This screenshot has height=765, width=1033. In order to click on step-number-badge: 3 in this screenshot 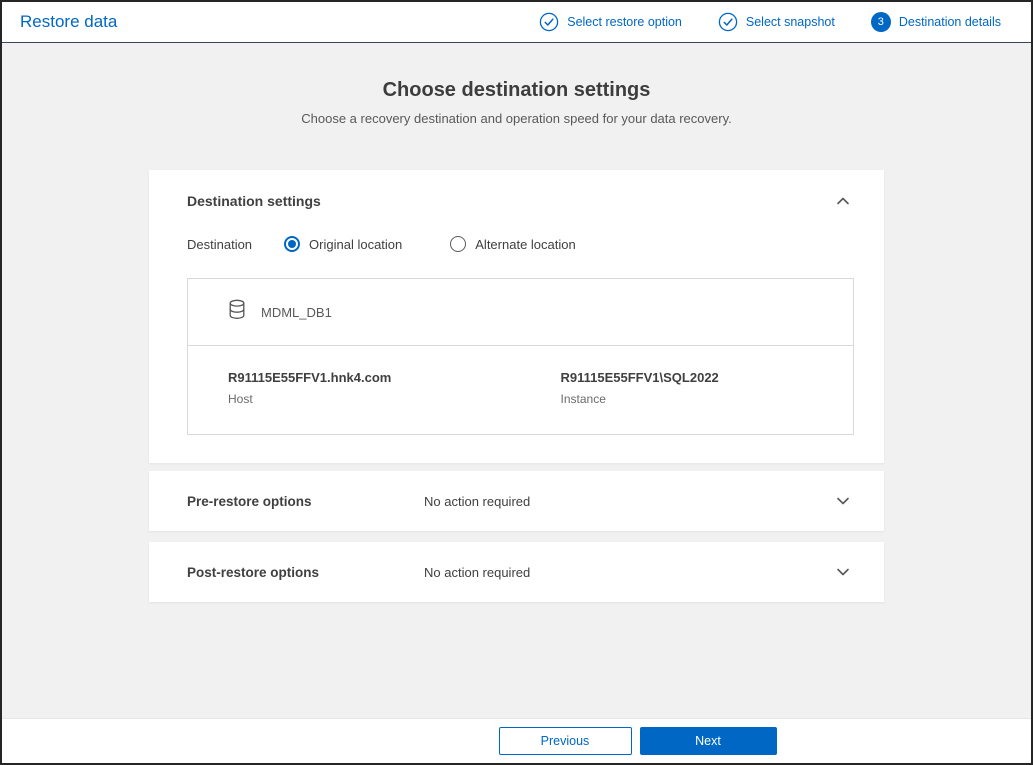, I will do `click(880, 22)`.